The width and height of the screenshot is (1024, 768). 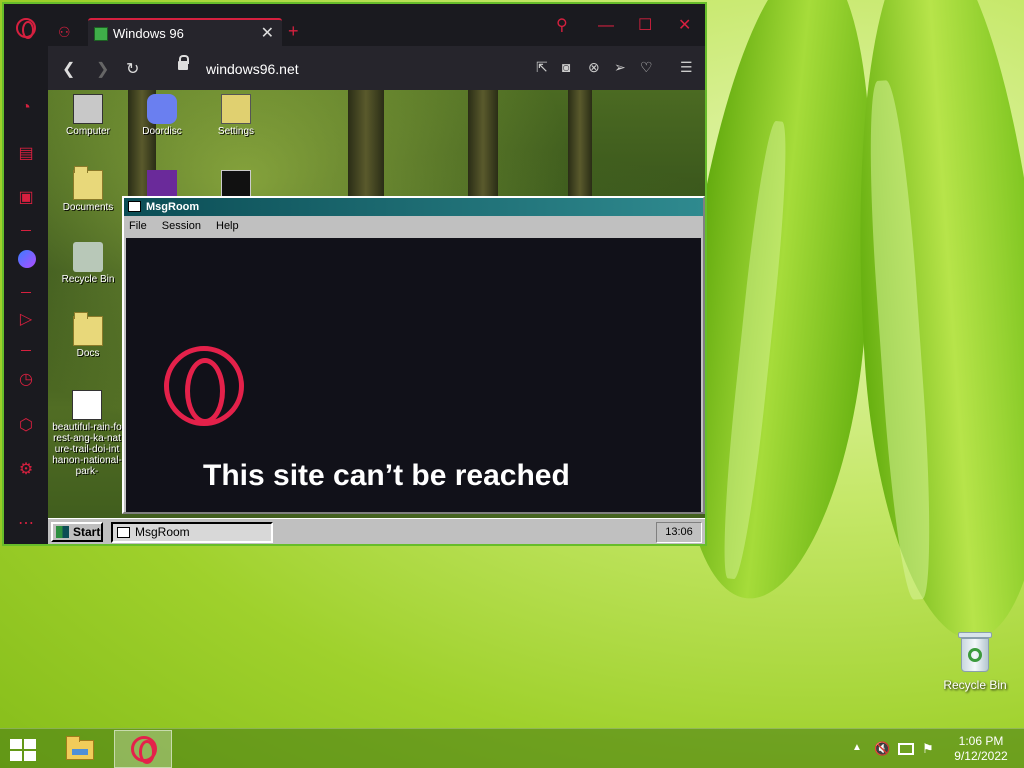 What do you see at coordinates (138, 226) in the screenshot?
I see `menu-file: File` at bounding box center [138, 226].